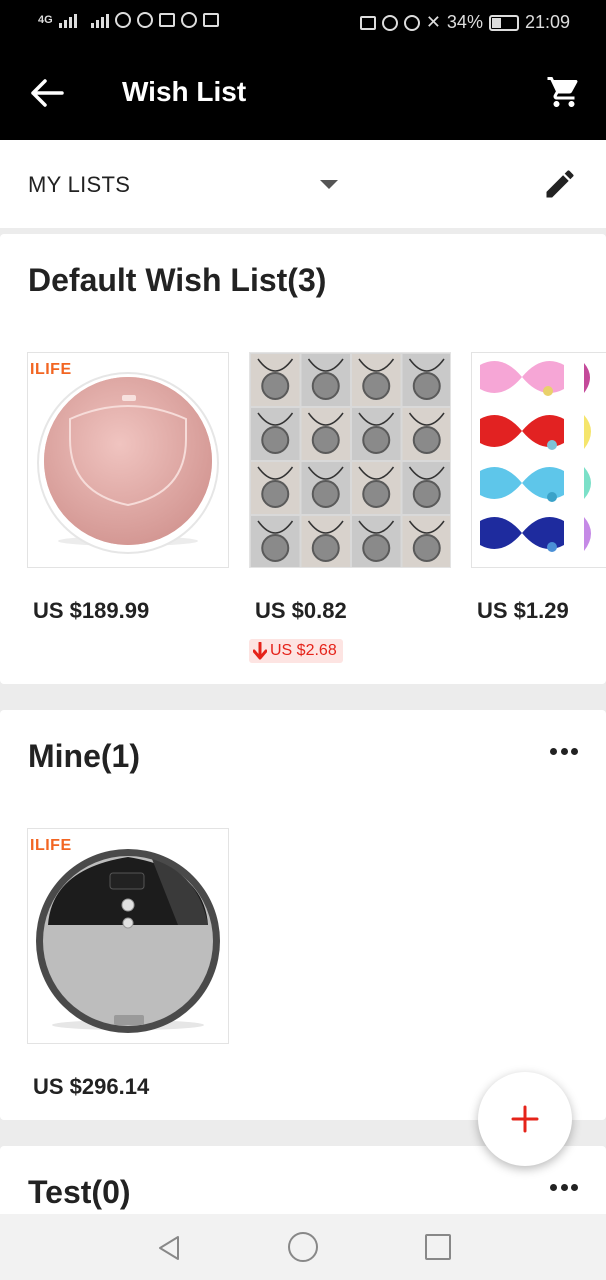 The image size is (606, 1280). I want to click on add-list-button, so click(525, 1119).